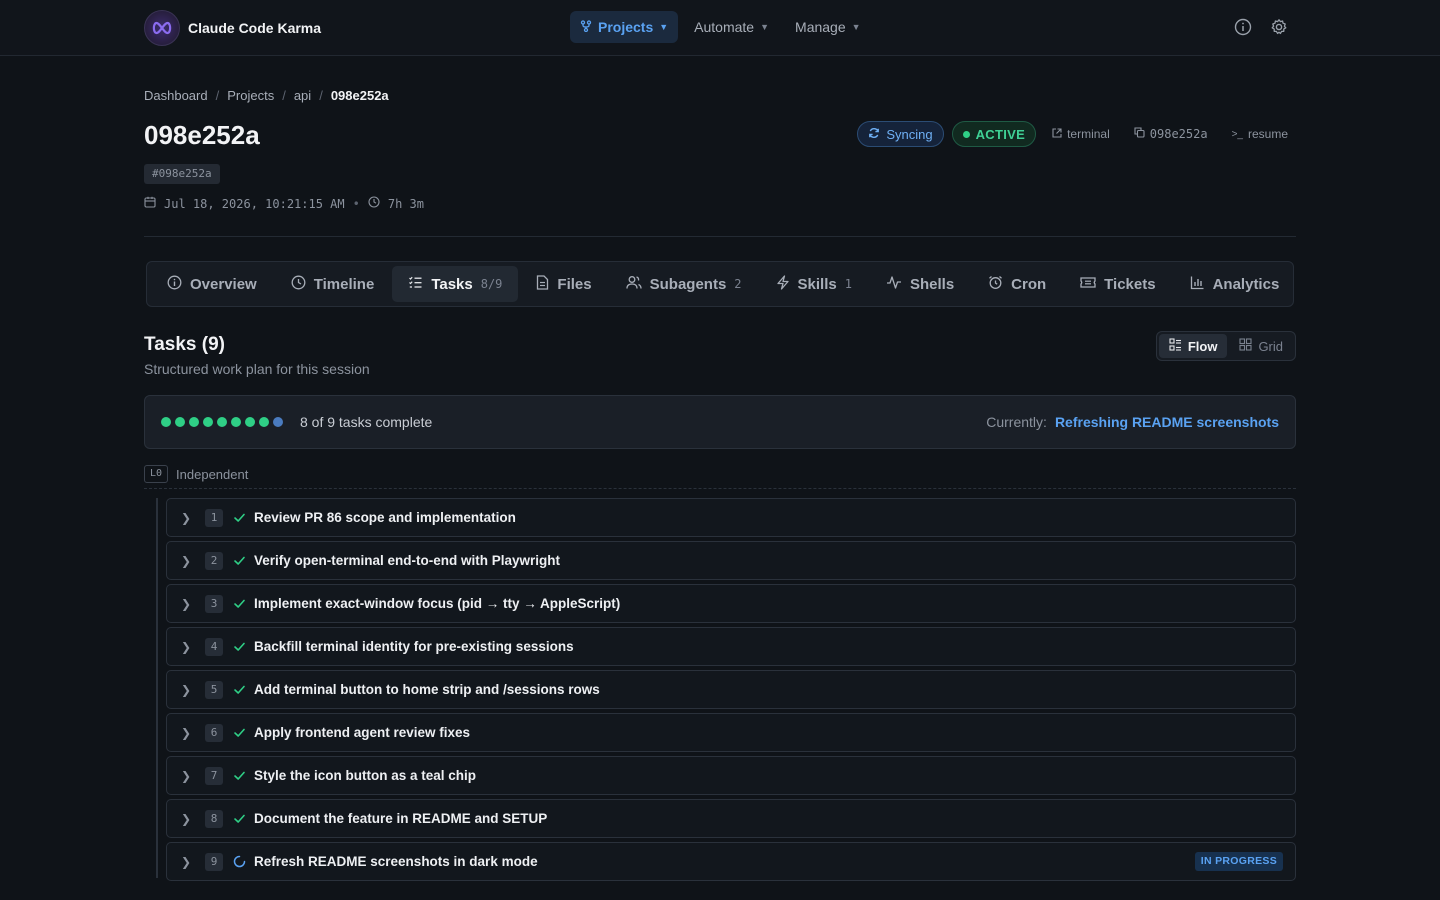  Describe the element at coordinates (333, 284) in the screenshot. I see `tab-timeline: Timeline` at that location.